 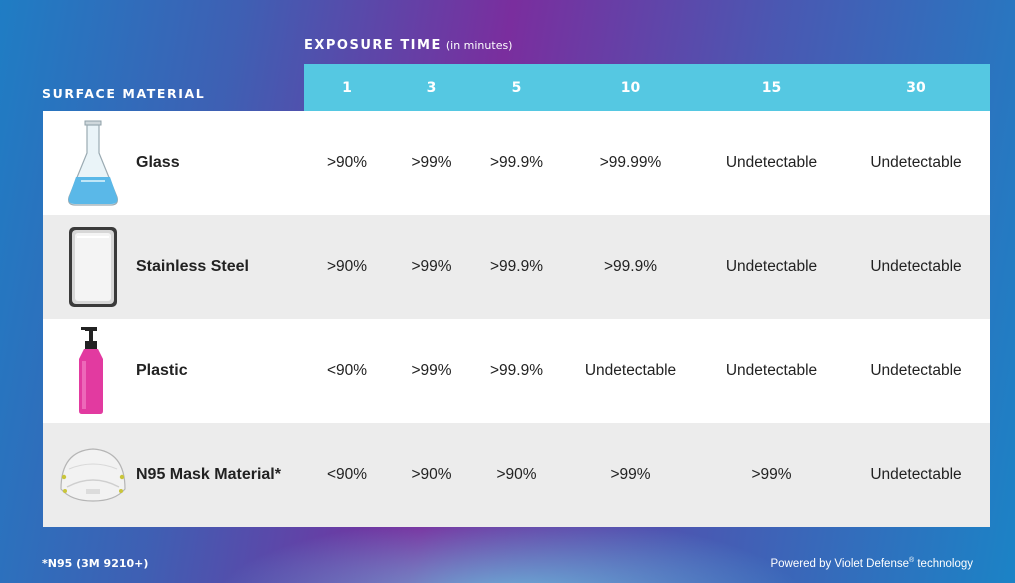 What do you see at coordinates (373, 45) in the screenshot?
I see `exposure-time-title: EXPOSURE TIME` at bounding box center [373, 45].